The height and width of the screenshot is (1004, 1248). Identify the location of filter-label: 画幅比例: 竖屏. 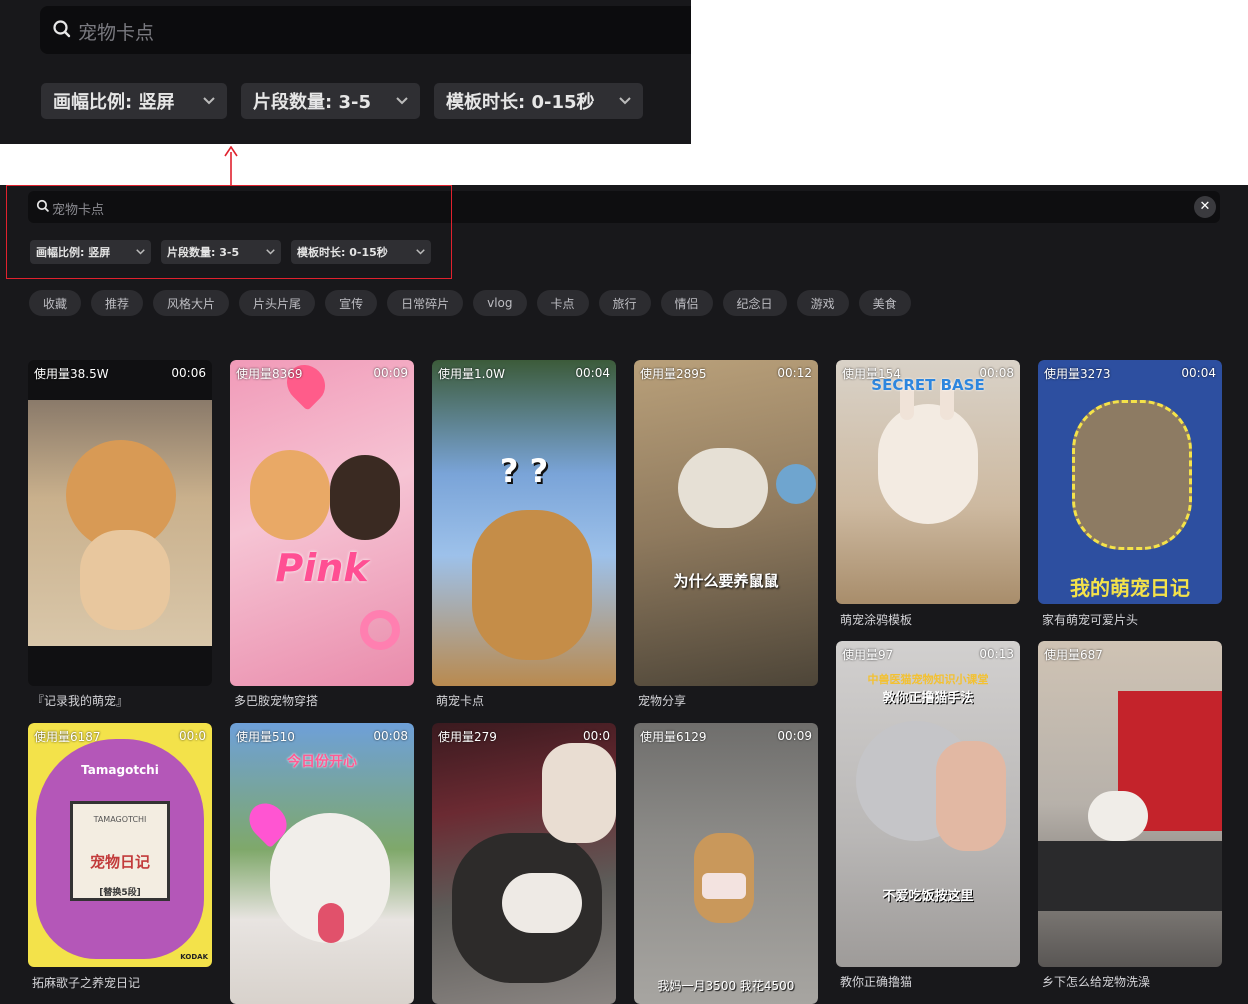
(114, 102).